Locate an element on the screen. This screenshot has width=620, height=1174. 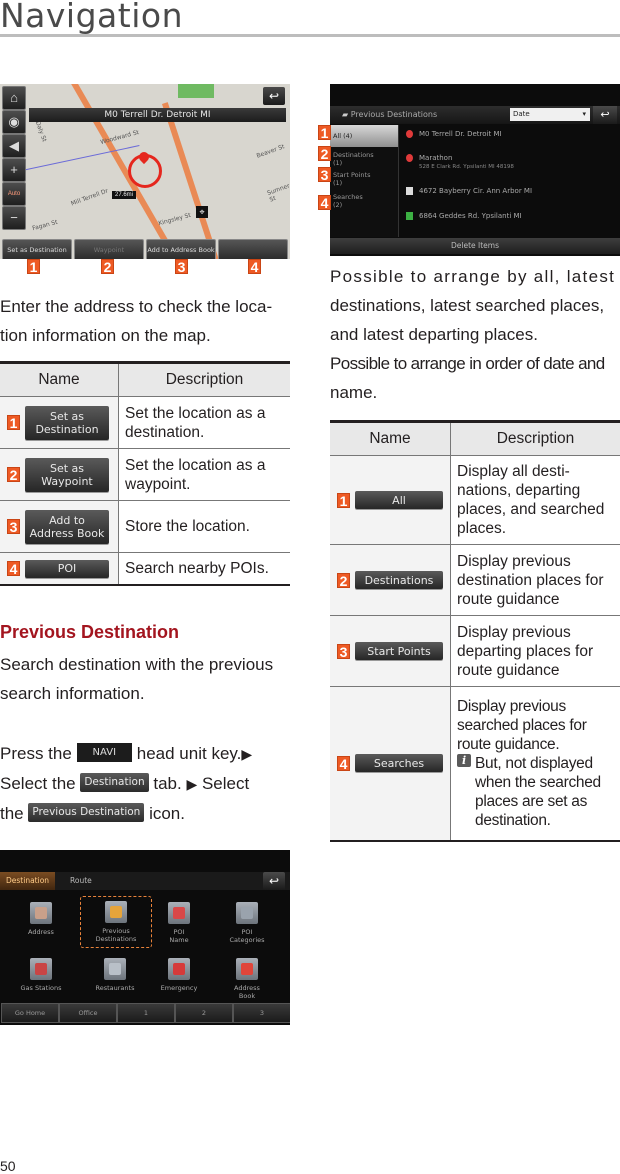
favorite-1-button: 1 is located at coordinates (146, 1013).